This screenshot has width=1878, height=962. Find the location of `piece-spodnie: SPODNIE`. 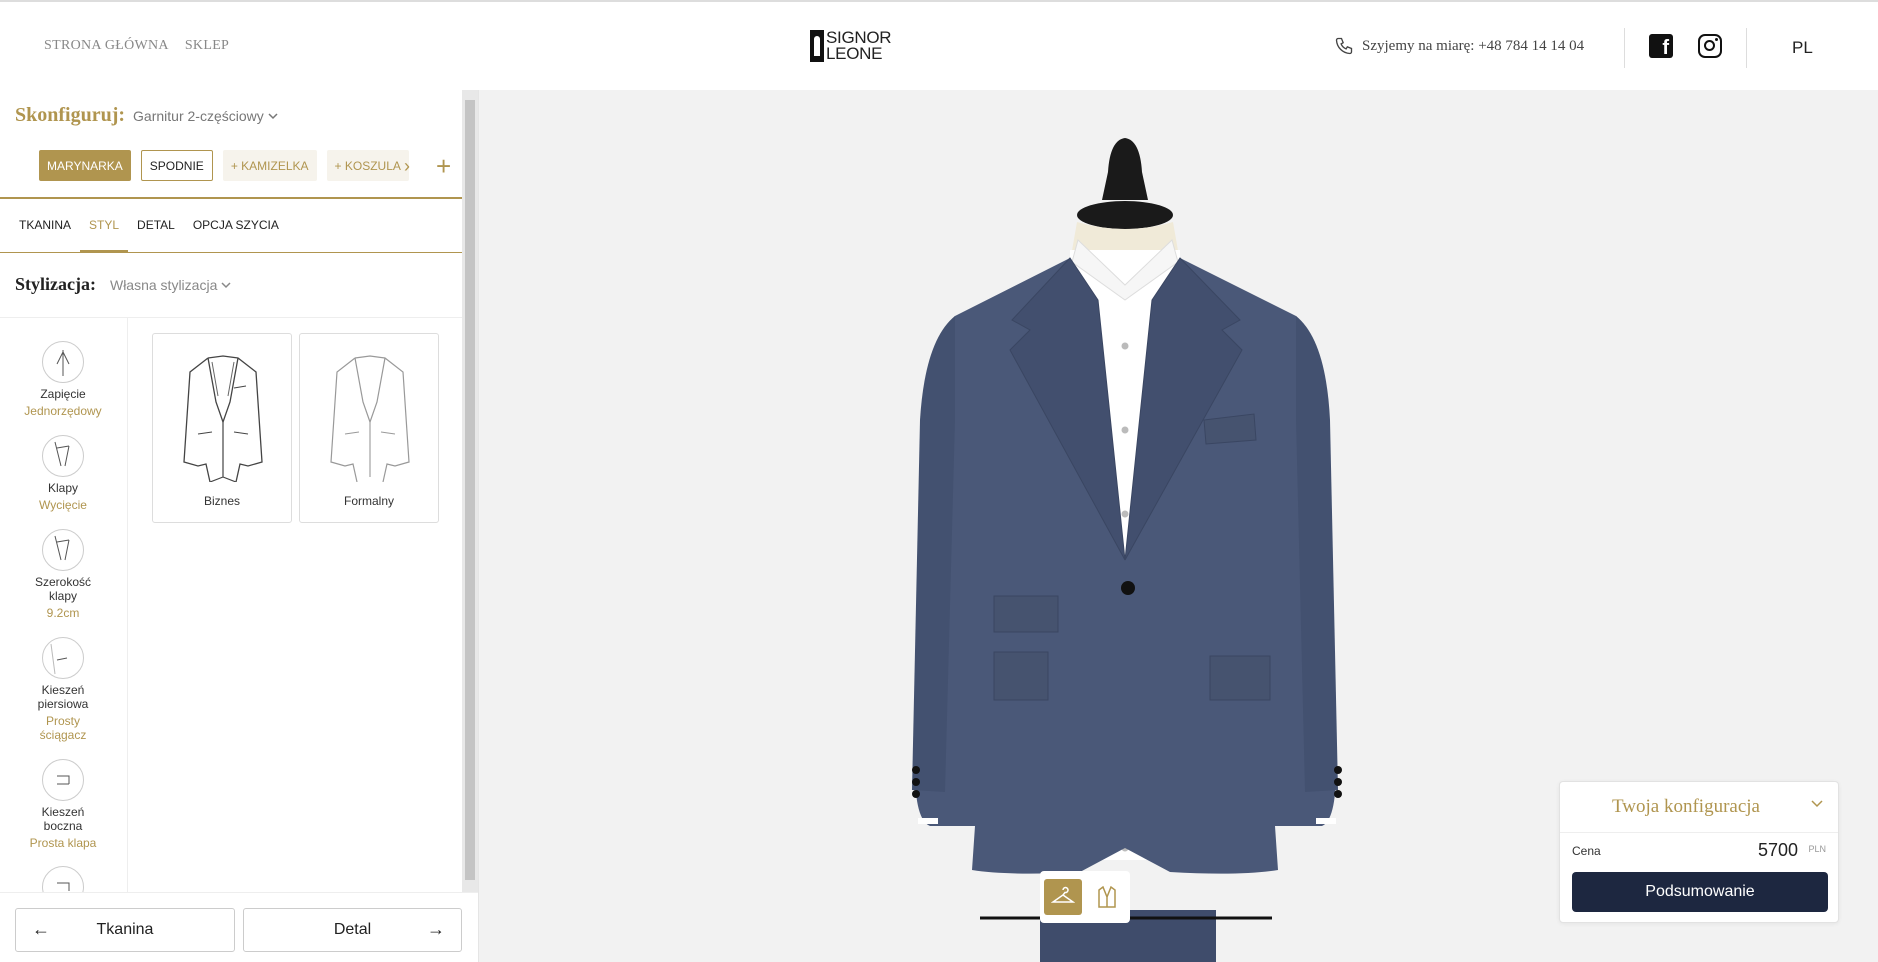

piece-spodnie: SPODNIE is located at coordinates (176, 165).